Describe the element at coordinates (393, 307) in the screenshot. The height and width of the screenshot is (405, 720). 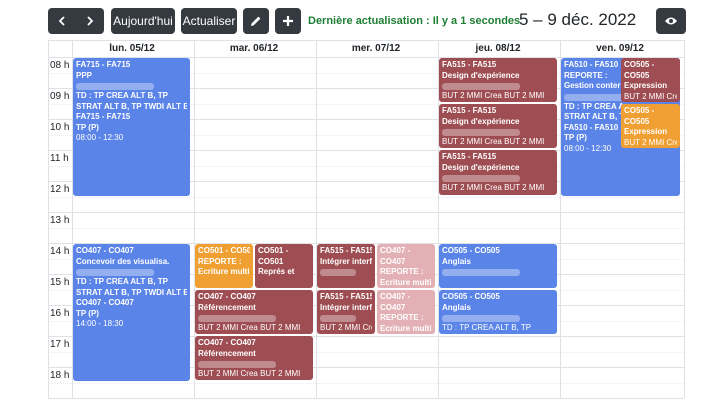
I see `event-code: CO407` at that location.